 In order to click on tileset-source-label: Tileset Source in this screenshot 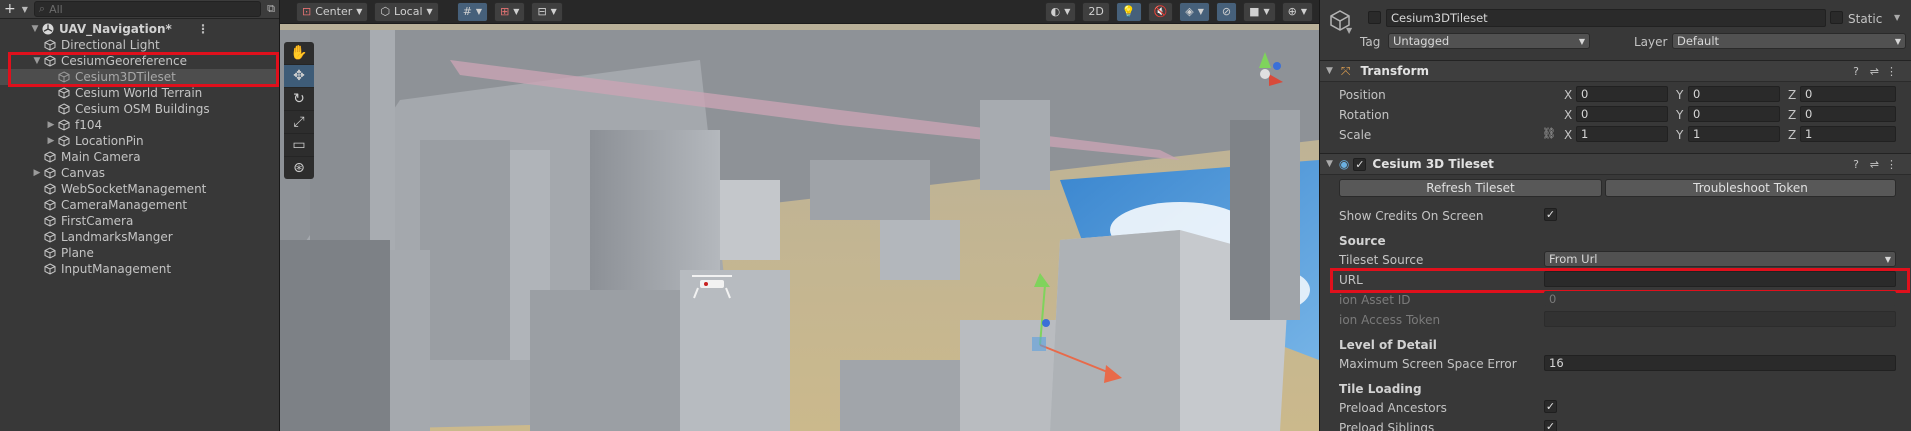, I will do `click(1381, 260)`.